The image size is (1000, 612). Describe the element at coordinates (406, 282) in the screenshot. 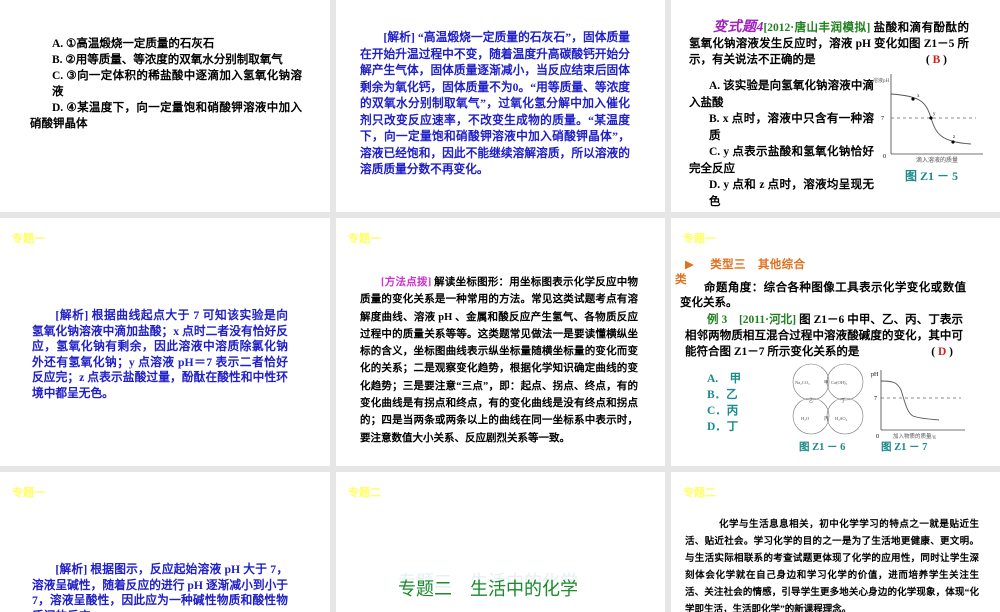

I see `method-label: [方法点拨]` at that location.